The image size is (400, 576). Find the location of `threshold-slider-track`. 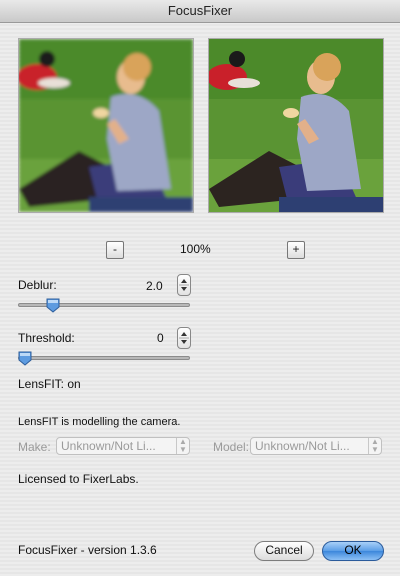

threshold-slider-track is located at coordinates (104, 358).